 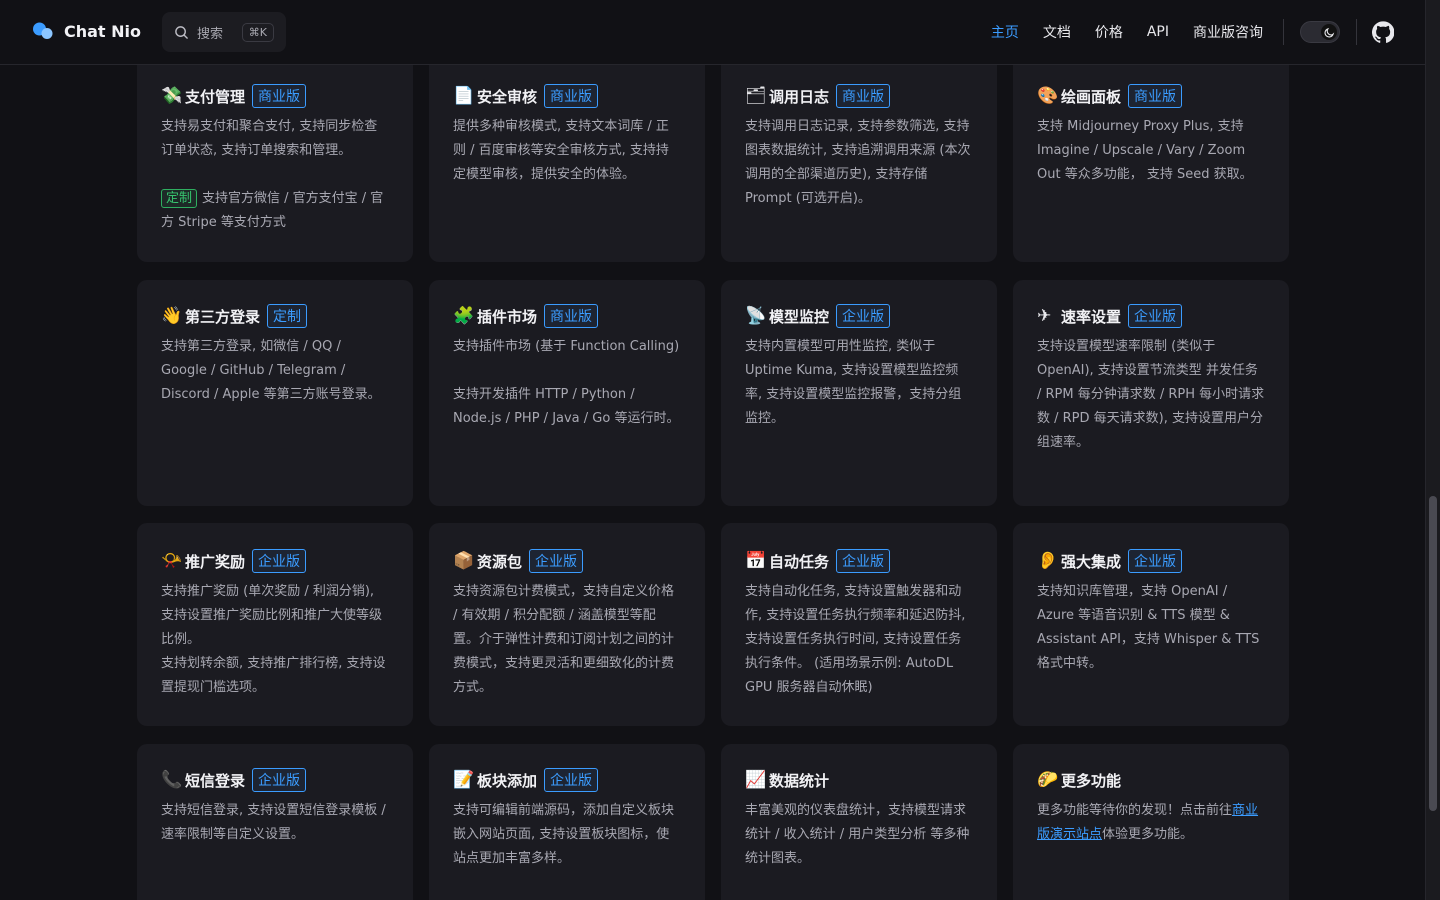 What do you see at coordinates (756, 96) in the screenshot?
I see `folder-icon: 🗂` at bounding box center [756, 96].